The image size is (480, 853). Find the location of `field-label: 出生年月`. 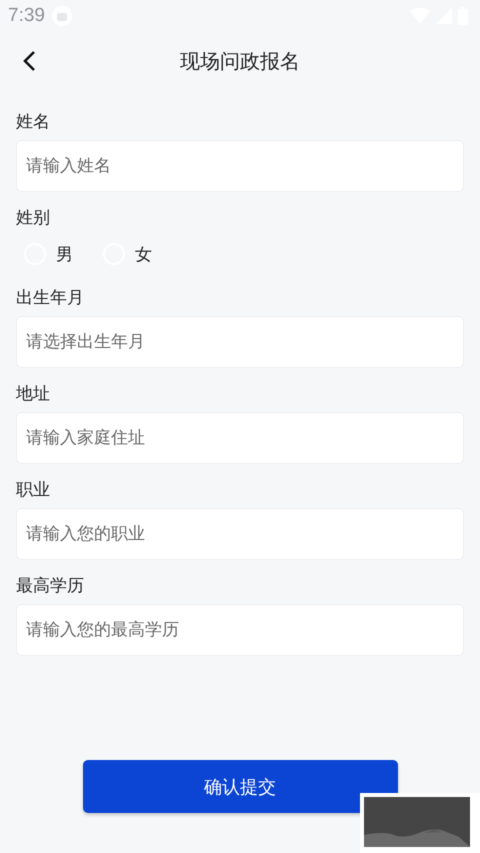

field-label: 出生年月 is located at coordinates (50, 298).